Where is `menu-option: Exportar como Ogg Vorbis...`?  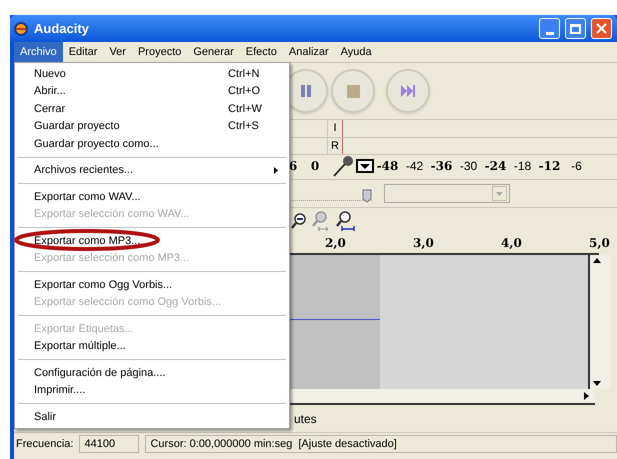
menu-option: Exportar como Ogg Vorbis... is located at coordinates (152, 285).